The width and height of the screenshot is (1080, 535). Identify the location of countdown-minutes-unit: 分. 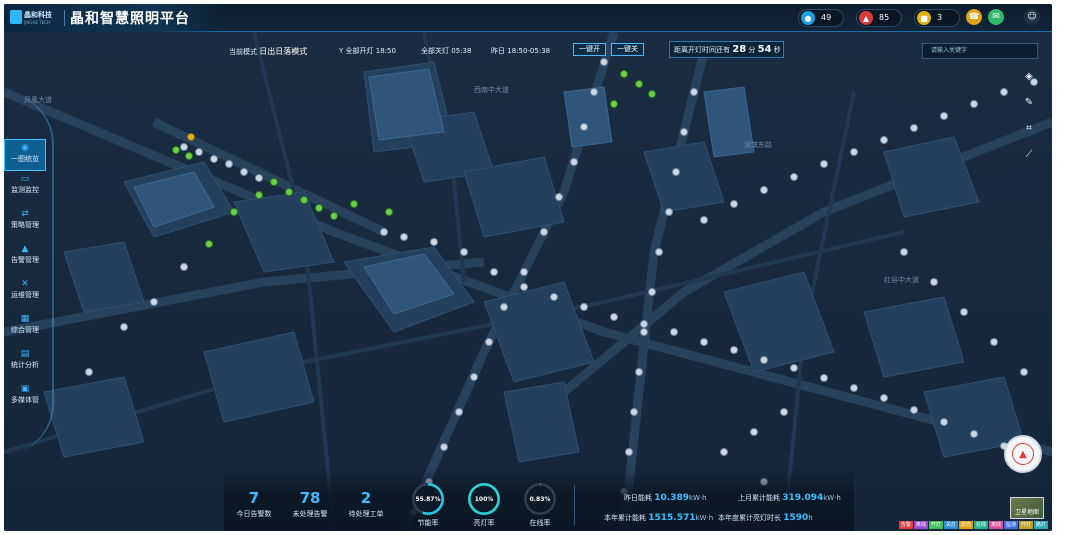
(752, 50).